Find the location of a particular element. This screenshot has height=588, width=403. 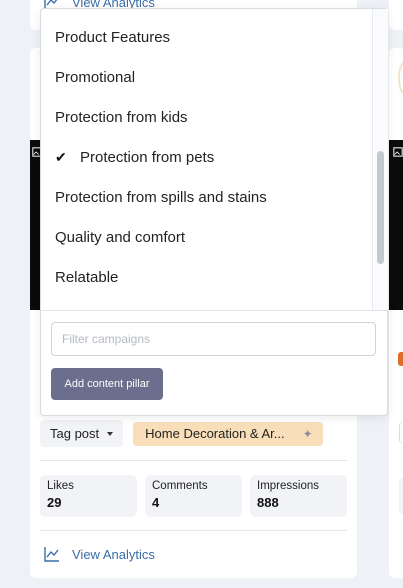

filter-campaigns-input is located at coordinates (213, 339).